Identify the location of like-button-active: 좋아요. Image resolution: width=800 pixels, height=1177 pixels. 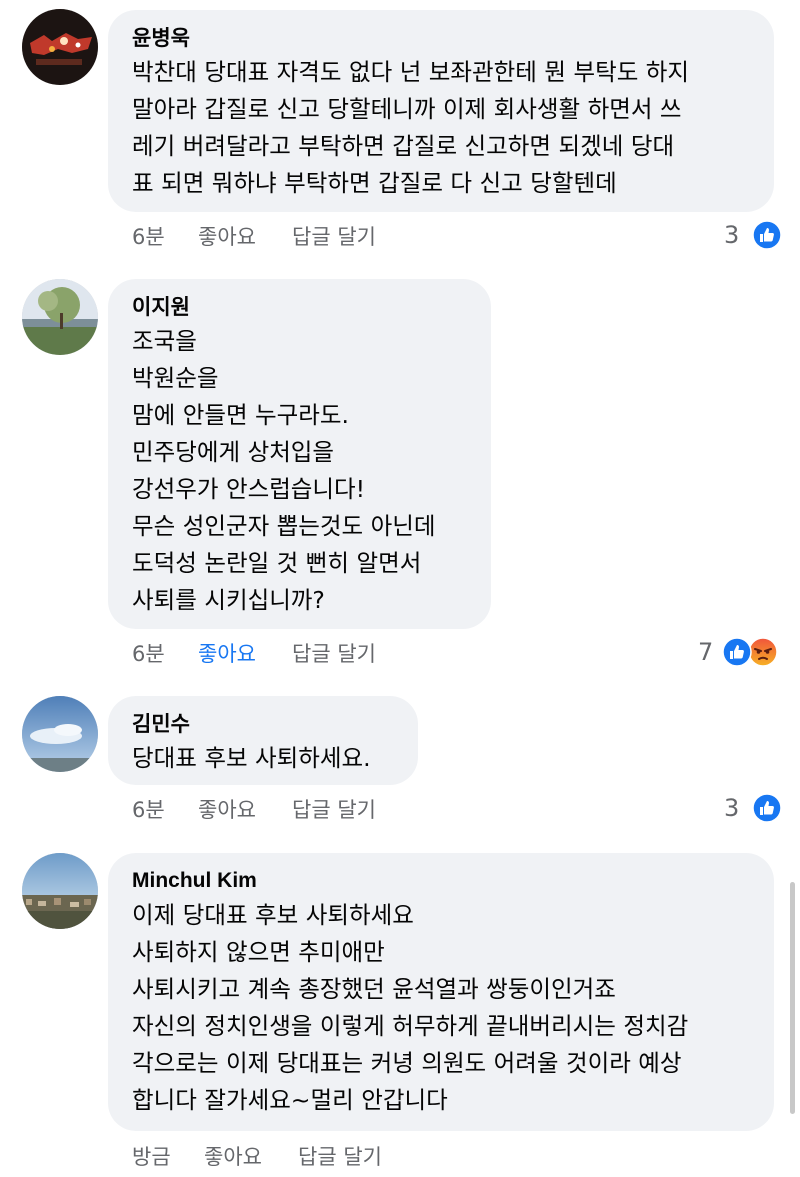
(227, 654).